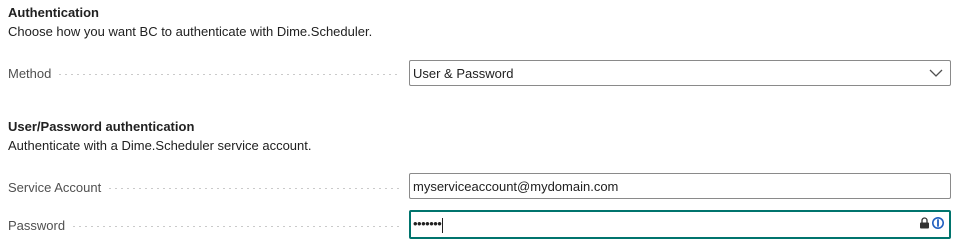  I want to click on service-account-input: myserviceaccount@mydomain.com, so click(680, 186).